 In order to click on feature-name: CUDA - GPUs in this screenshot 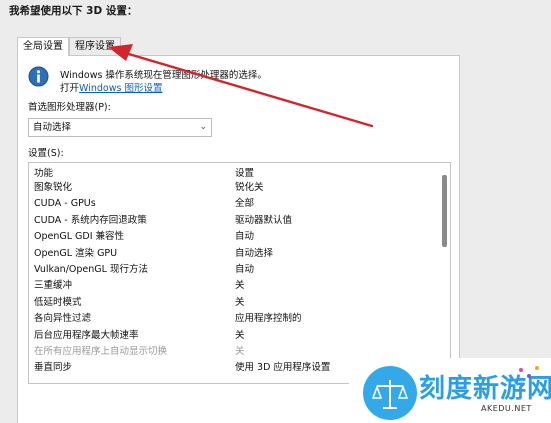, I will do `click(65, 204)`.